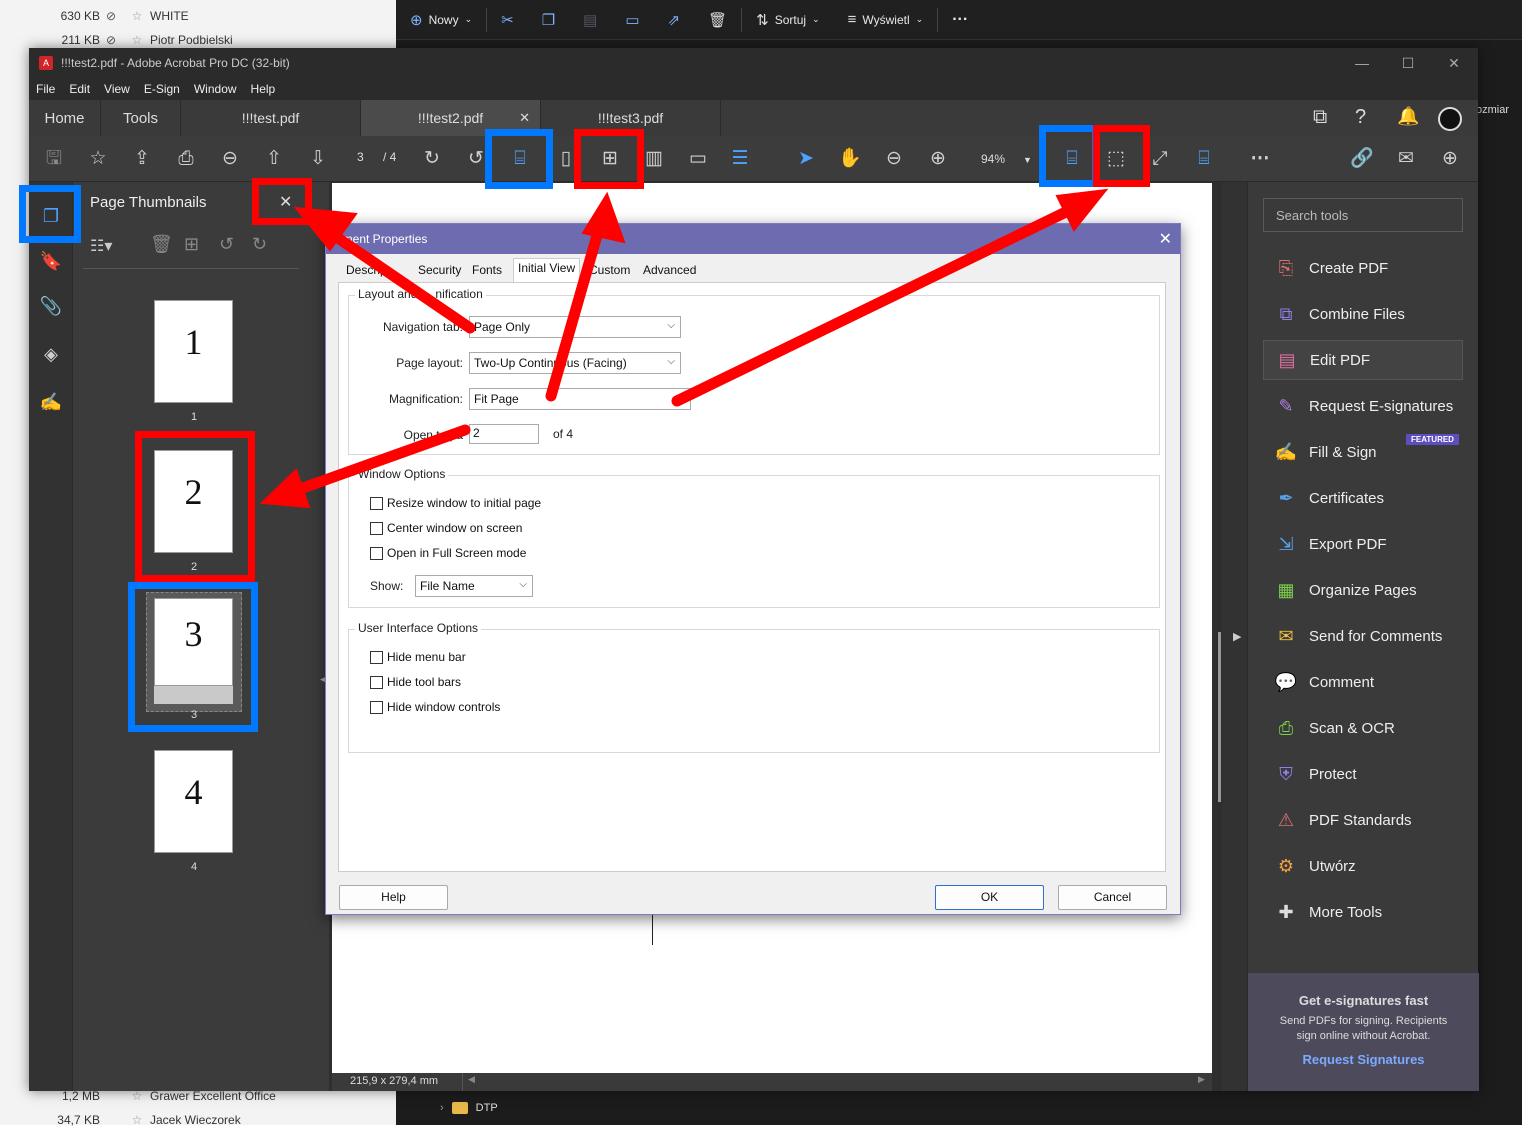 This screenshot has height=1132, width=1522. I want to click on new-button: ⊕ Nowy ⌄, so click(441, 20).